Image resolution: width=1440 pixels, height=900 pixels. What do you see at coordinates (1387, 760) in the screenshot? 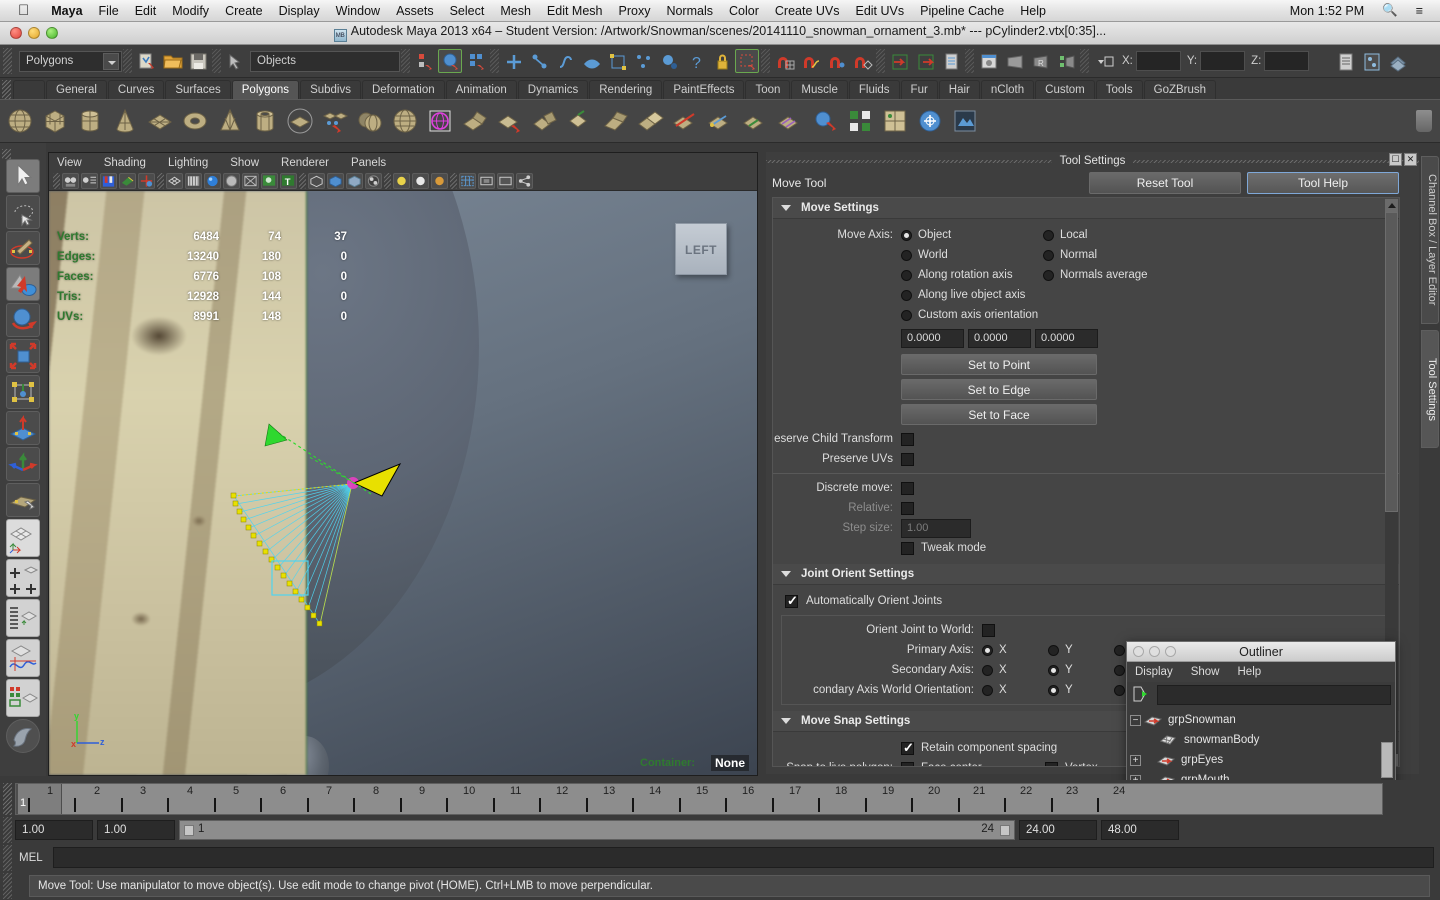
I see `outliner-scrollbar-thumb` at bounding box center [1387, 760].